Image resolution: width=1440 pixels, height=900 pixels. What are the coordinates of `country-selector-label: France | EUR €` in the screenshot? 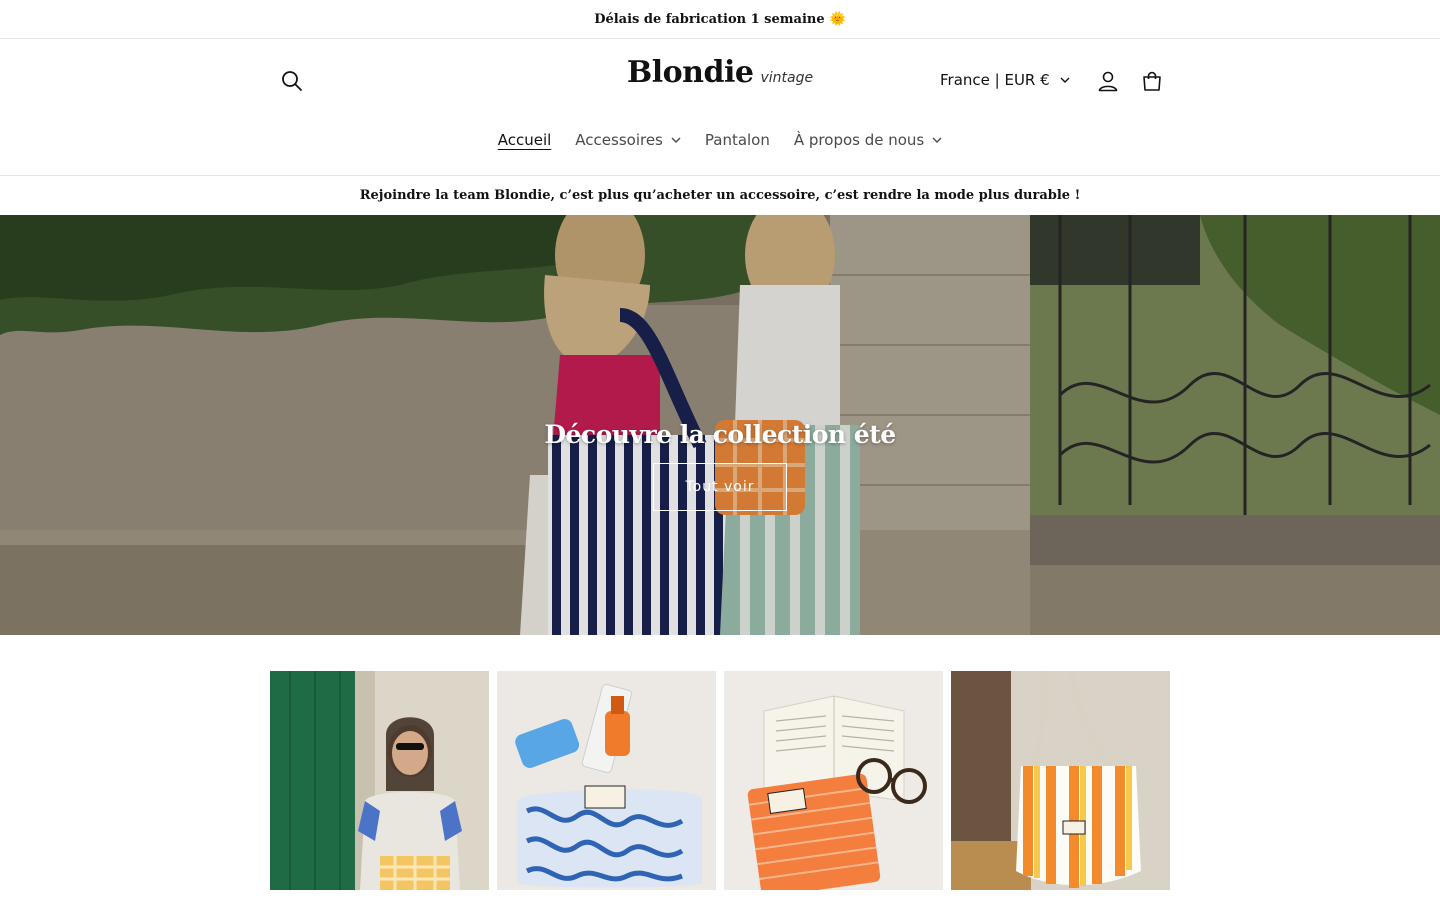 It's located at (995, 80).